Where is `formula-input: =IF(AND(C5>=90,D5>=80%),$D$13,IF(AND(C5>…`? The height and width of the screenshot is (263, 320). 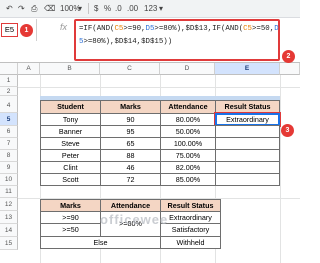 formula-input: =IF(AND(C5>=90,D5>=80%),$D$13,IF(AND(C5>… is located at coordinates (177, 40).